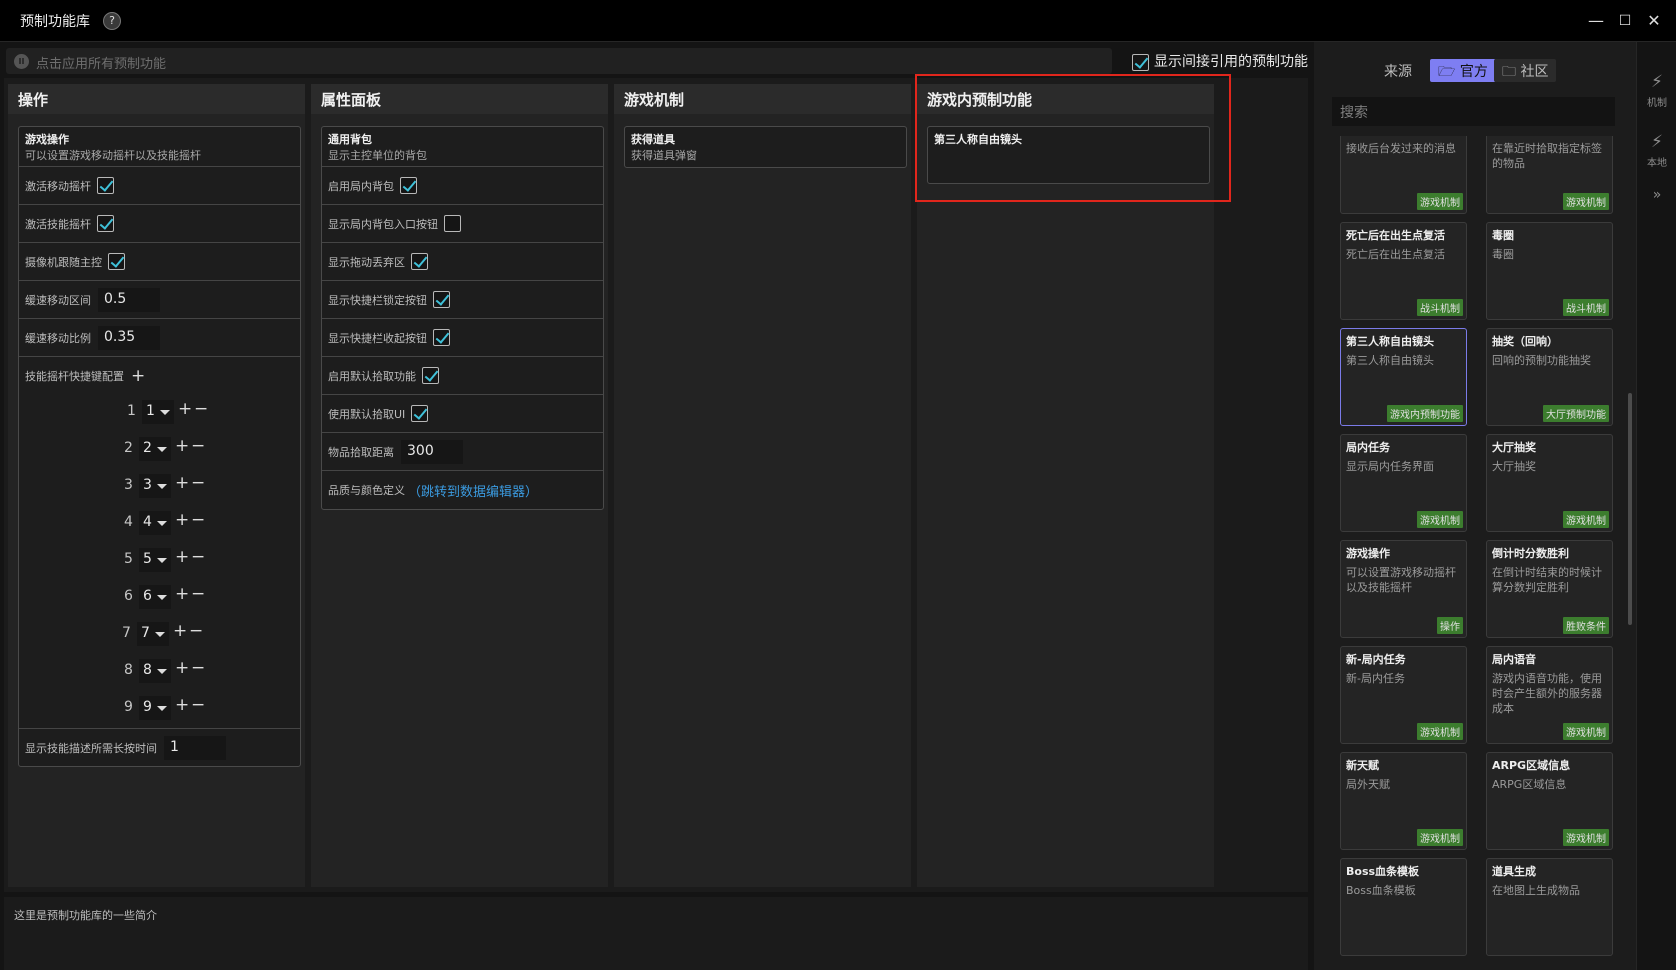  Describe the element at coordinates (155, 449) in the screenshot. I see `hotkey-select: 2` at that location.